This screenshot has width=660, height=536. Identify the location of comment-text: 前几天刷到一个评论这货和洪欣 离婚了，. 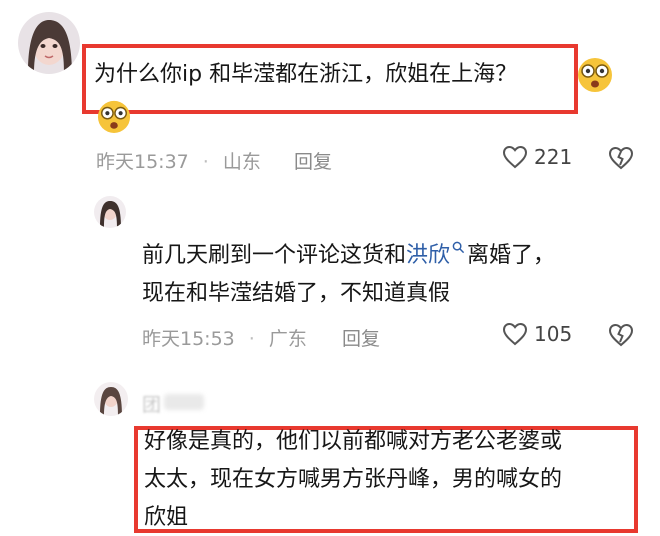
(348, 256).